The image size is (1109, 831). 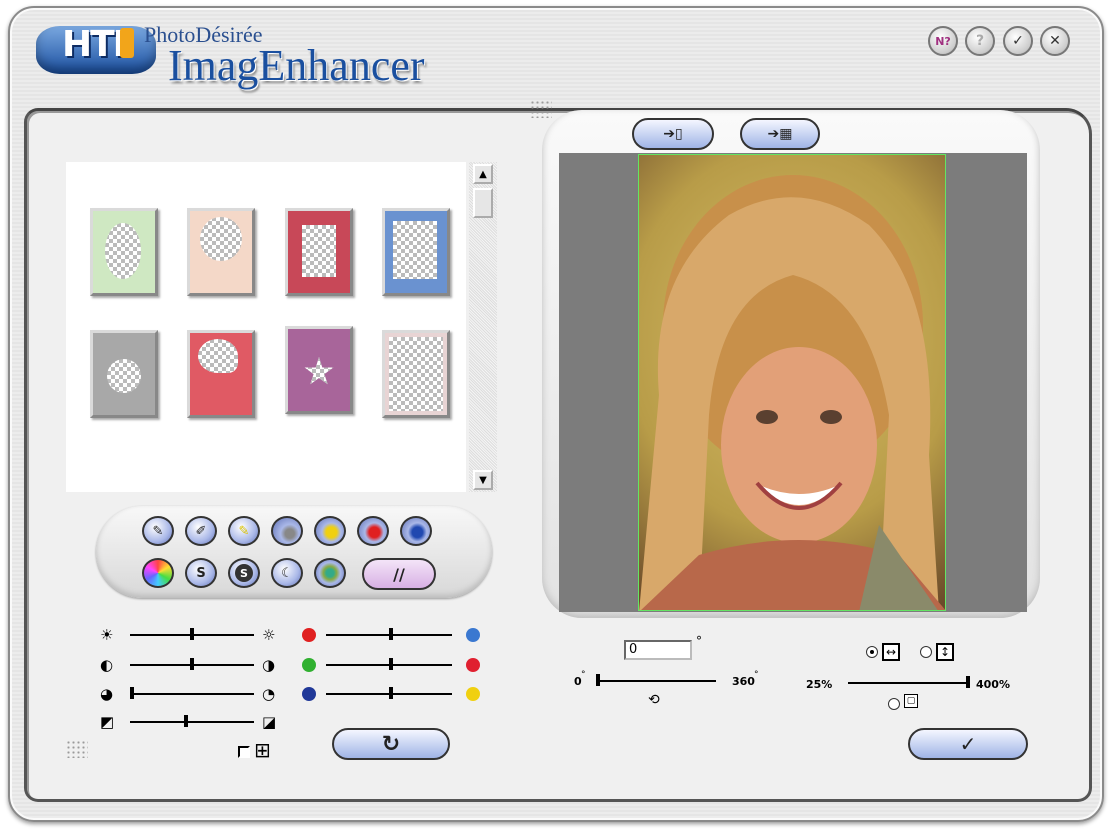 What do you see at coordinates (373, 531) in the screenshot?
I see `red-color-button` at bounding box center [373, 531].